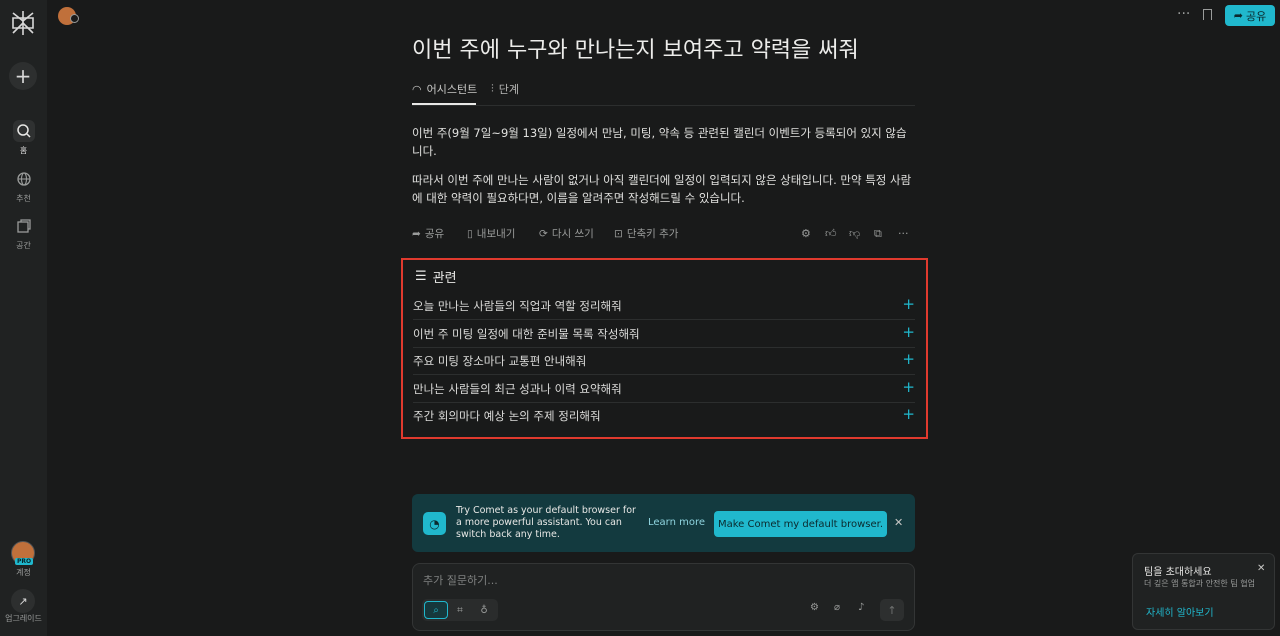 Image resolution: width=1280 pixels, height=636 pixels. What do you see at coordinates (664, 306) in the screenshot?
I see `related-item: 오늘 만나는 사람들의 직업과 역할 정리해줘 +` at bounding box center [664, 306].